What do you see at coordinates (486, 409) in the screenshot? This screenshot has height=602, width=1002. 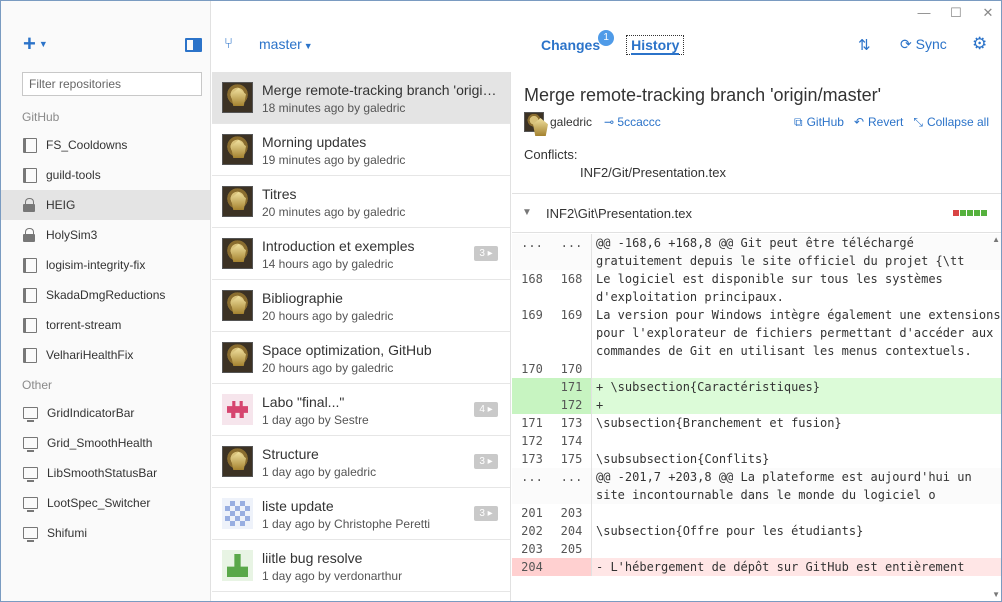 I see `commit-expand-badge: 4 ▸` at bounding box center [486, 409].